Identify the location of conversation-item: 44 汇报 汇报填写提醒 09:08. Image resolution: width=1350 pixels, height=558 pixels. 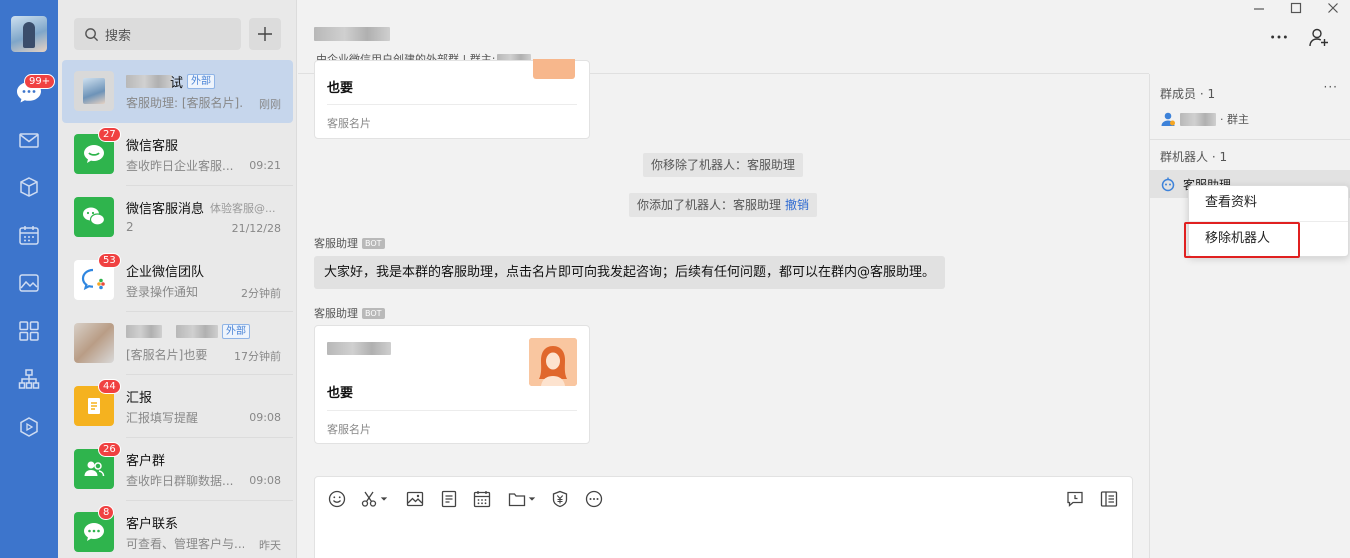
(177, 406).